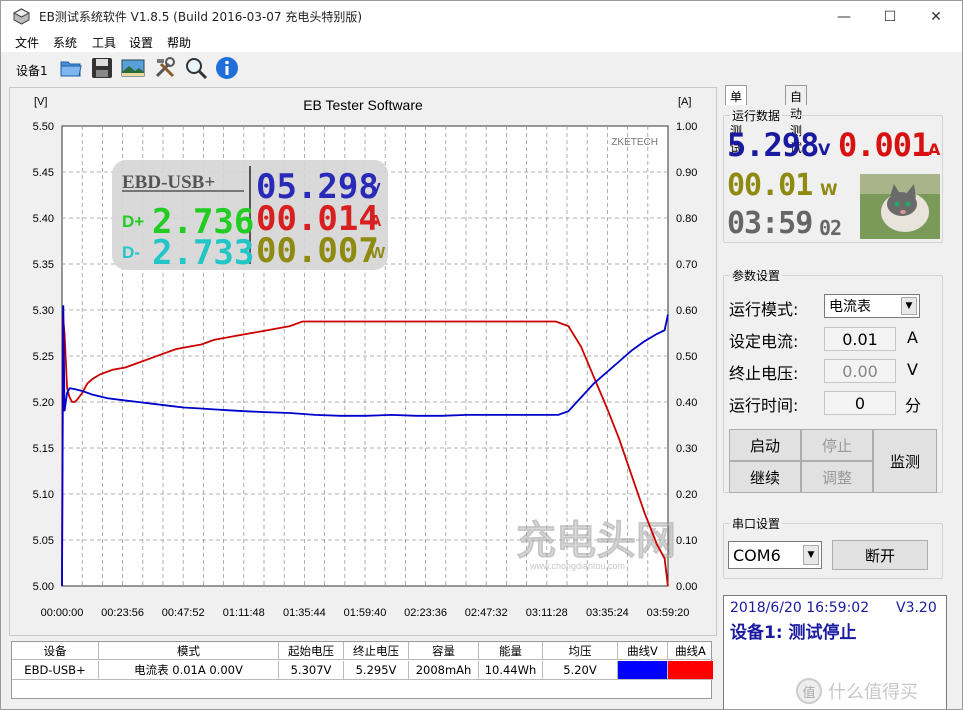 The height and width of the screenshot is (710, 963). Describe the element at coordinates (913, 405) in the screenshot. I see `run-time-unit: 分` at that location.